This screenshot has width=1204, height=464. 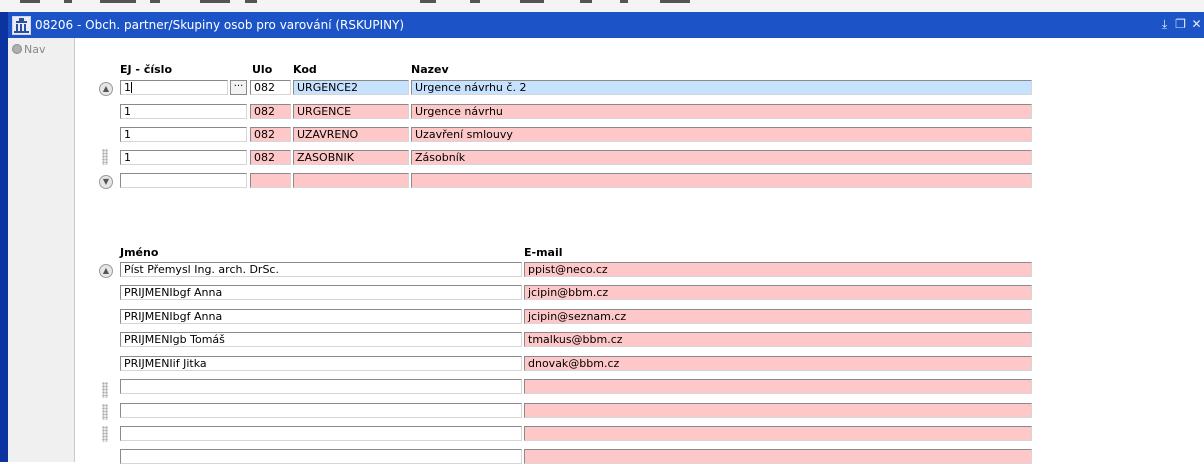 I want to click on ulo-field, so click(x=270, y=180).